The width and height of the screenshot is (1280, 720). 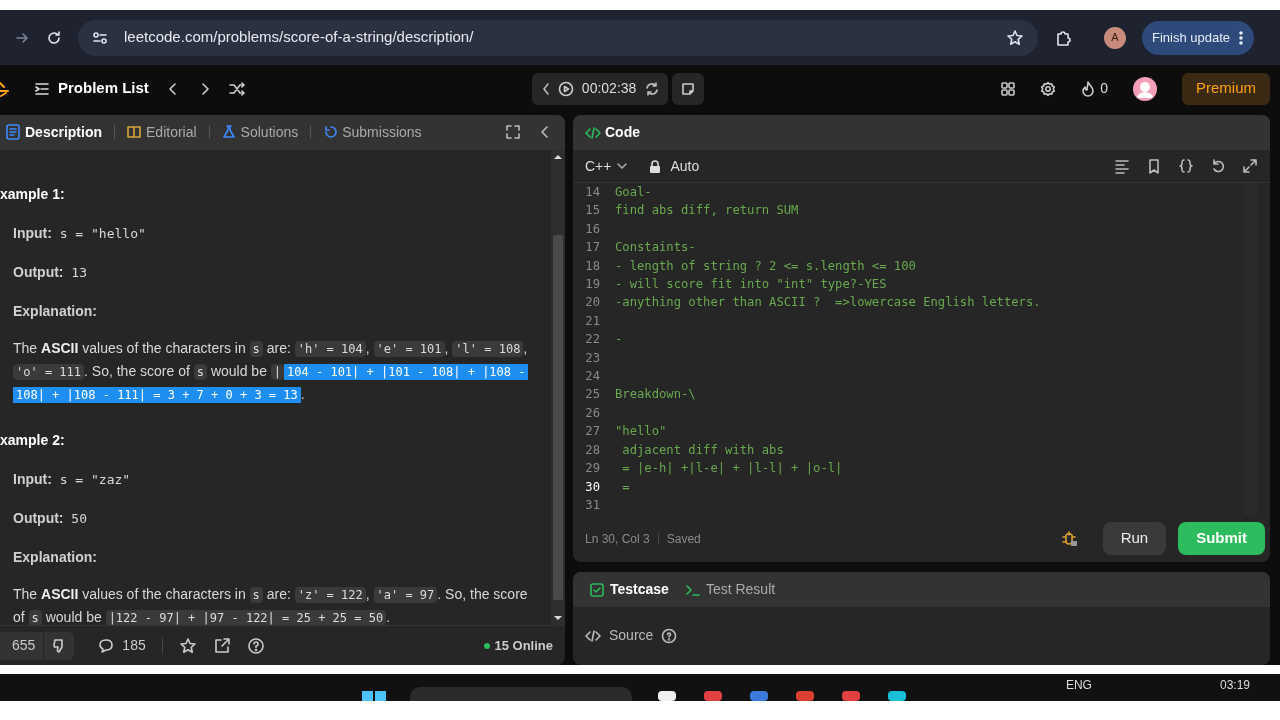 What do you see at coordinates (592, 266) in the screenshot?
I see `line-number: 18` at bounding box center [592, 266].